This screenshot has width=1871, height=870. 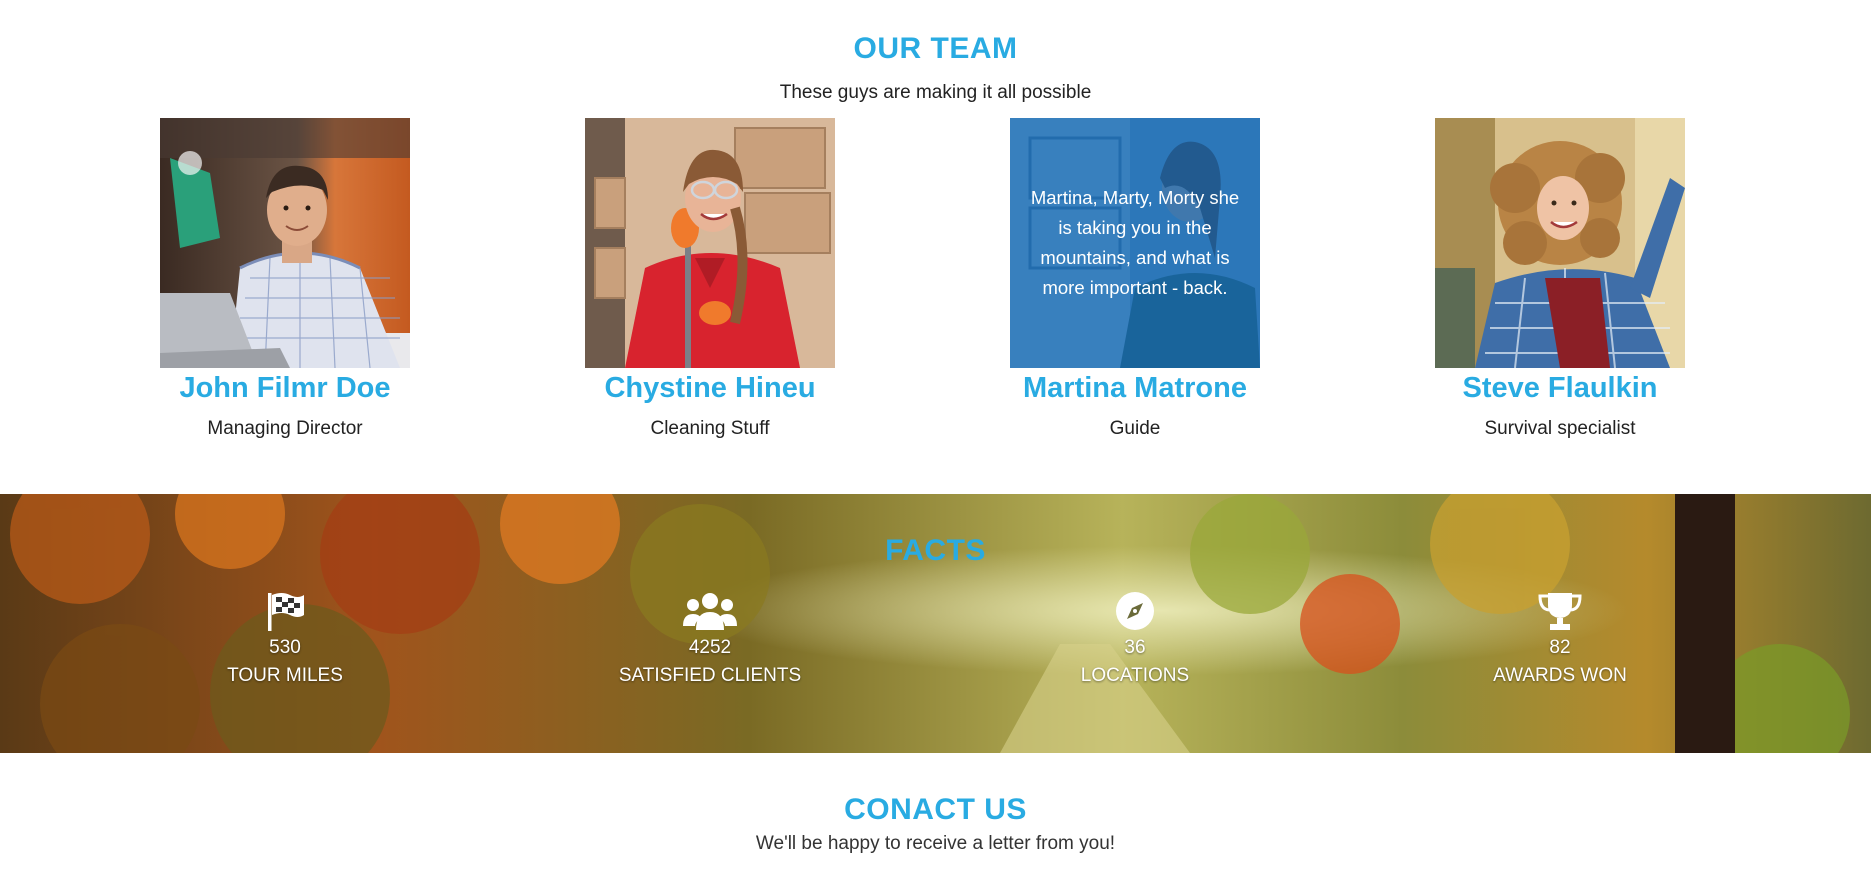 What do you see at coordinates (710, 611) in the screenshot?
I see `users-group-icon` at bounding box center [710, 611].